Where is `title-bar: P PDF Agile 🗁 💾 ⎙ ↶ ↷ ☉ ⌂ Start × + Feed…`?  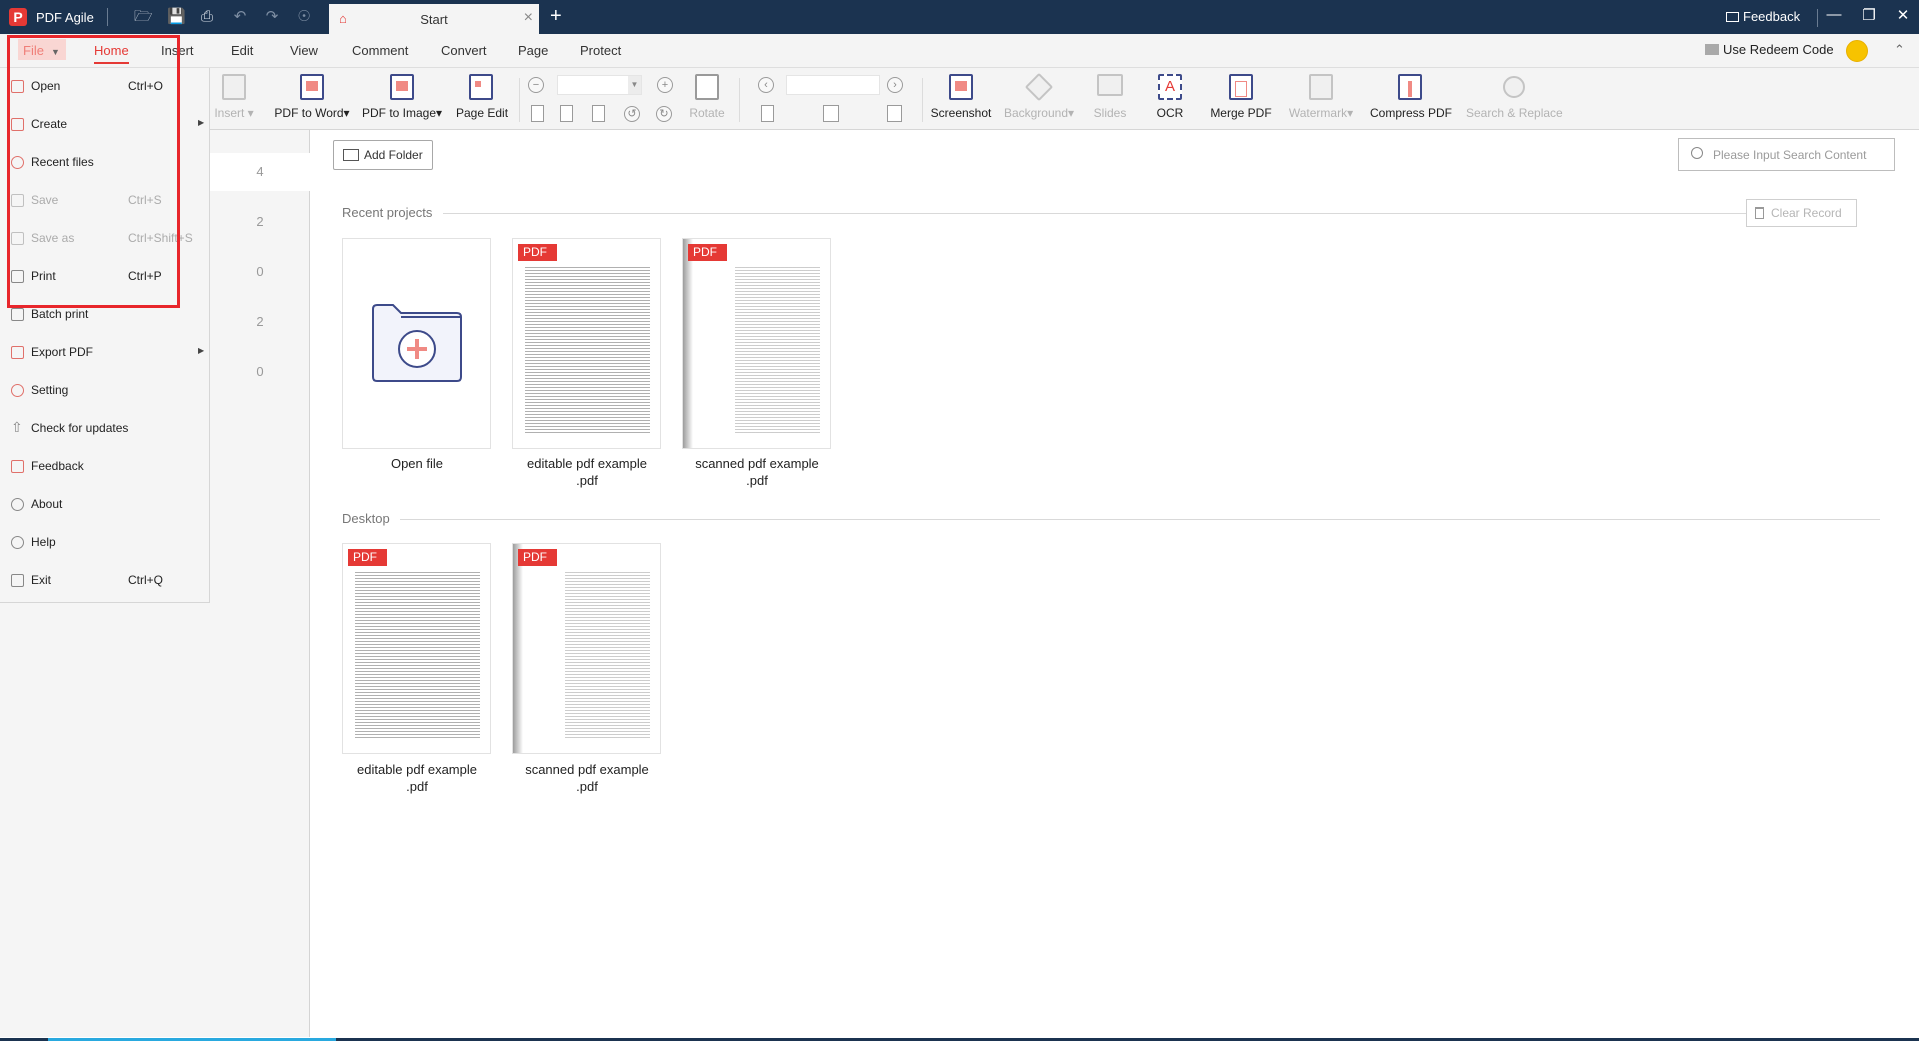 title-bar: P PDF Agile 🗁 💾 ⎙ ↶ ↷ ☉ ⌂ Start × + Feed… is located at coordinates (959, 17).